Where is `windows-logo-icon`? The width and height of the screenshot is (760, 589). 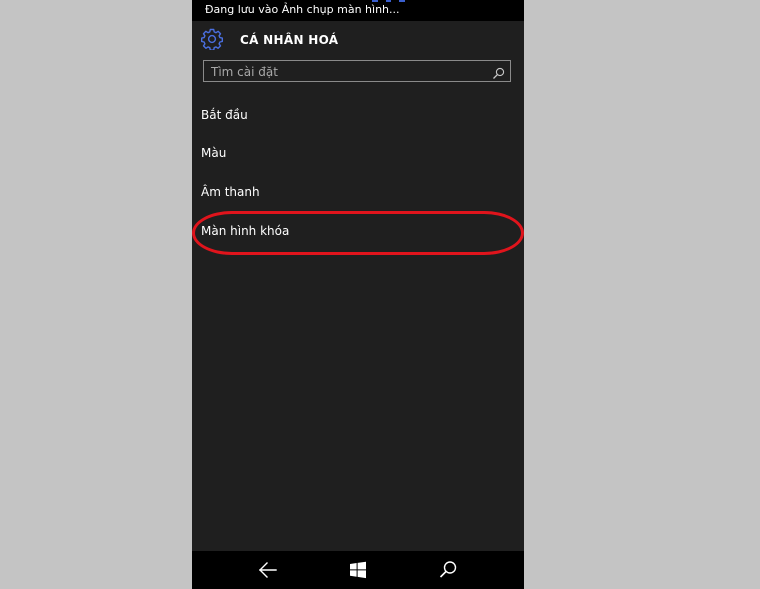 windows-logo-icon is located at coordinates (358, 570).